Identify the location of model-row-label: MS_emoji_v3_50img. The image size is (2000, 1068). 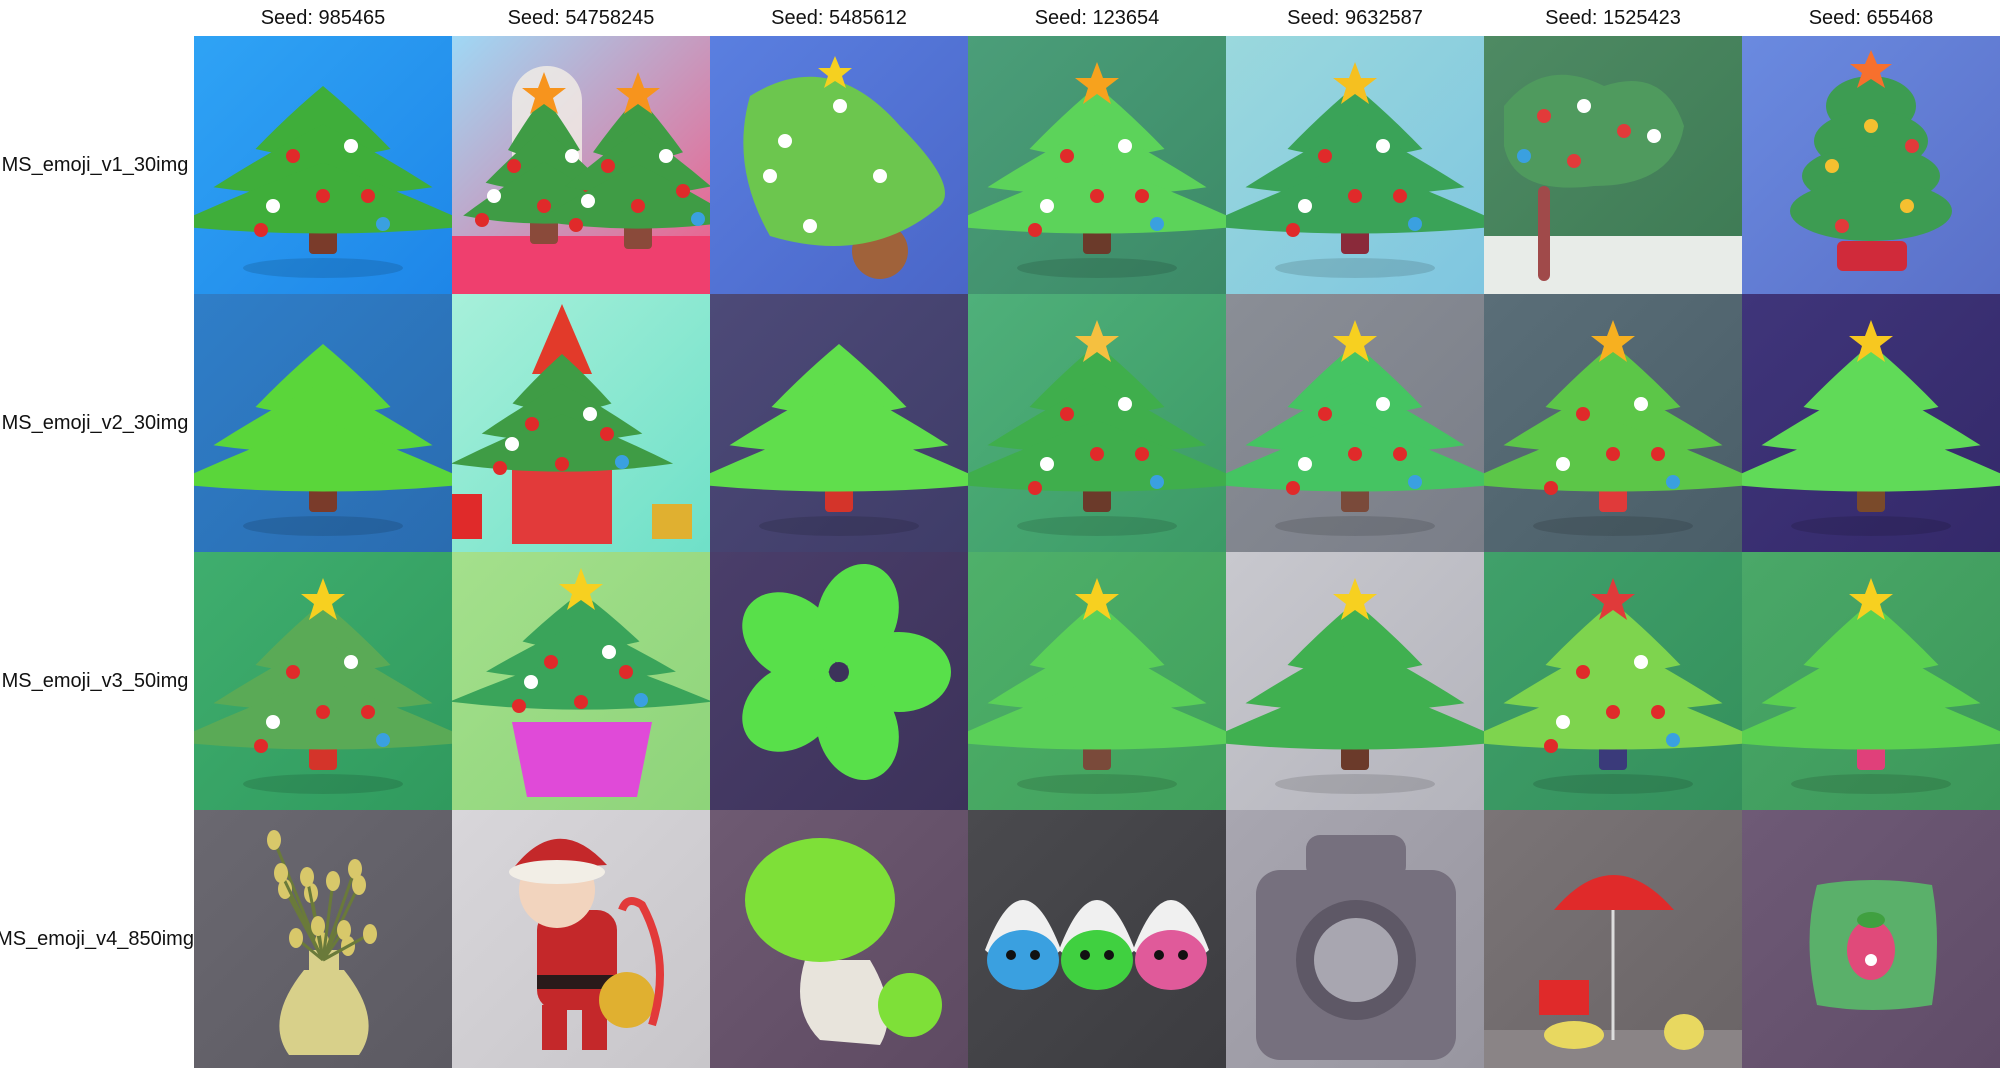
(95, 680).